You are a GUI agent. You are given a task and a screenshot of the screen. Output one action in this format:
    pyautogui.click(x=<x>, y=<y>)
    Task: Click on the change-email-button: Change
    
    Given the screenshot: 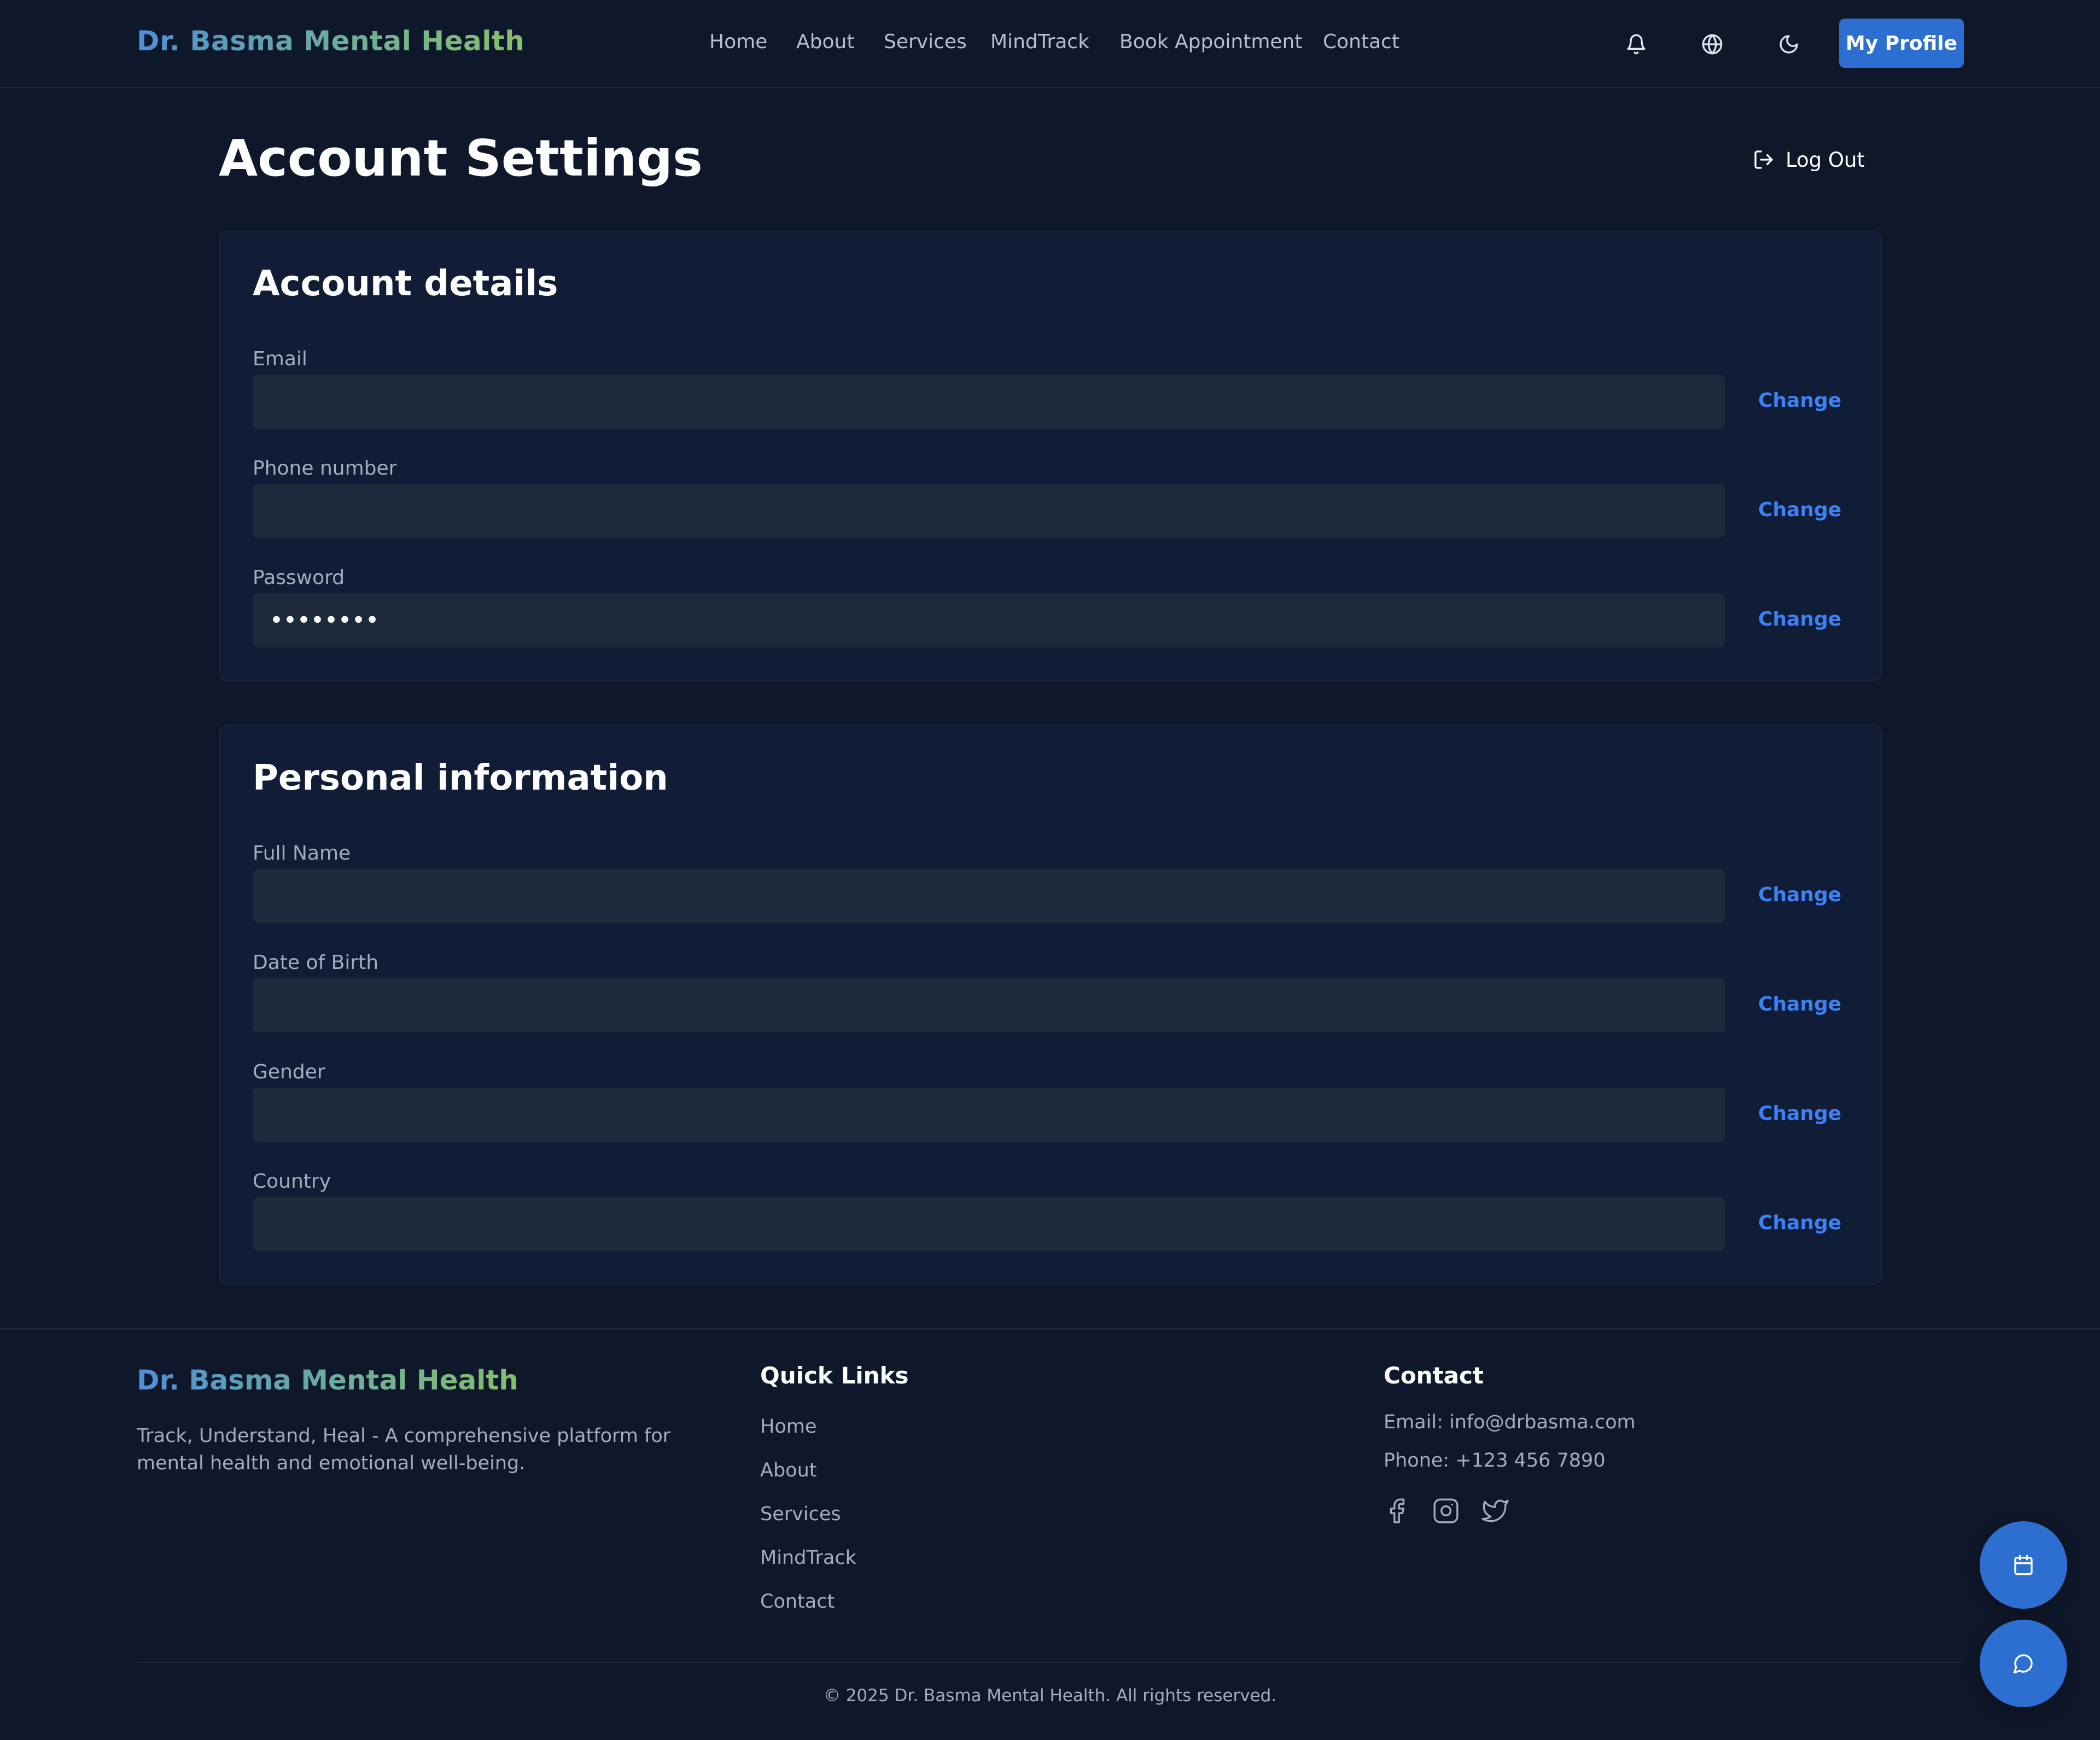 What is the action you would take?
    pyautogui.click(x=1799, y=400)
    